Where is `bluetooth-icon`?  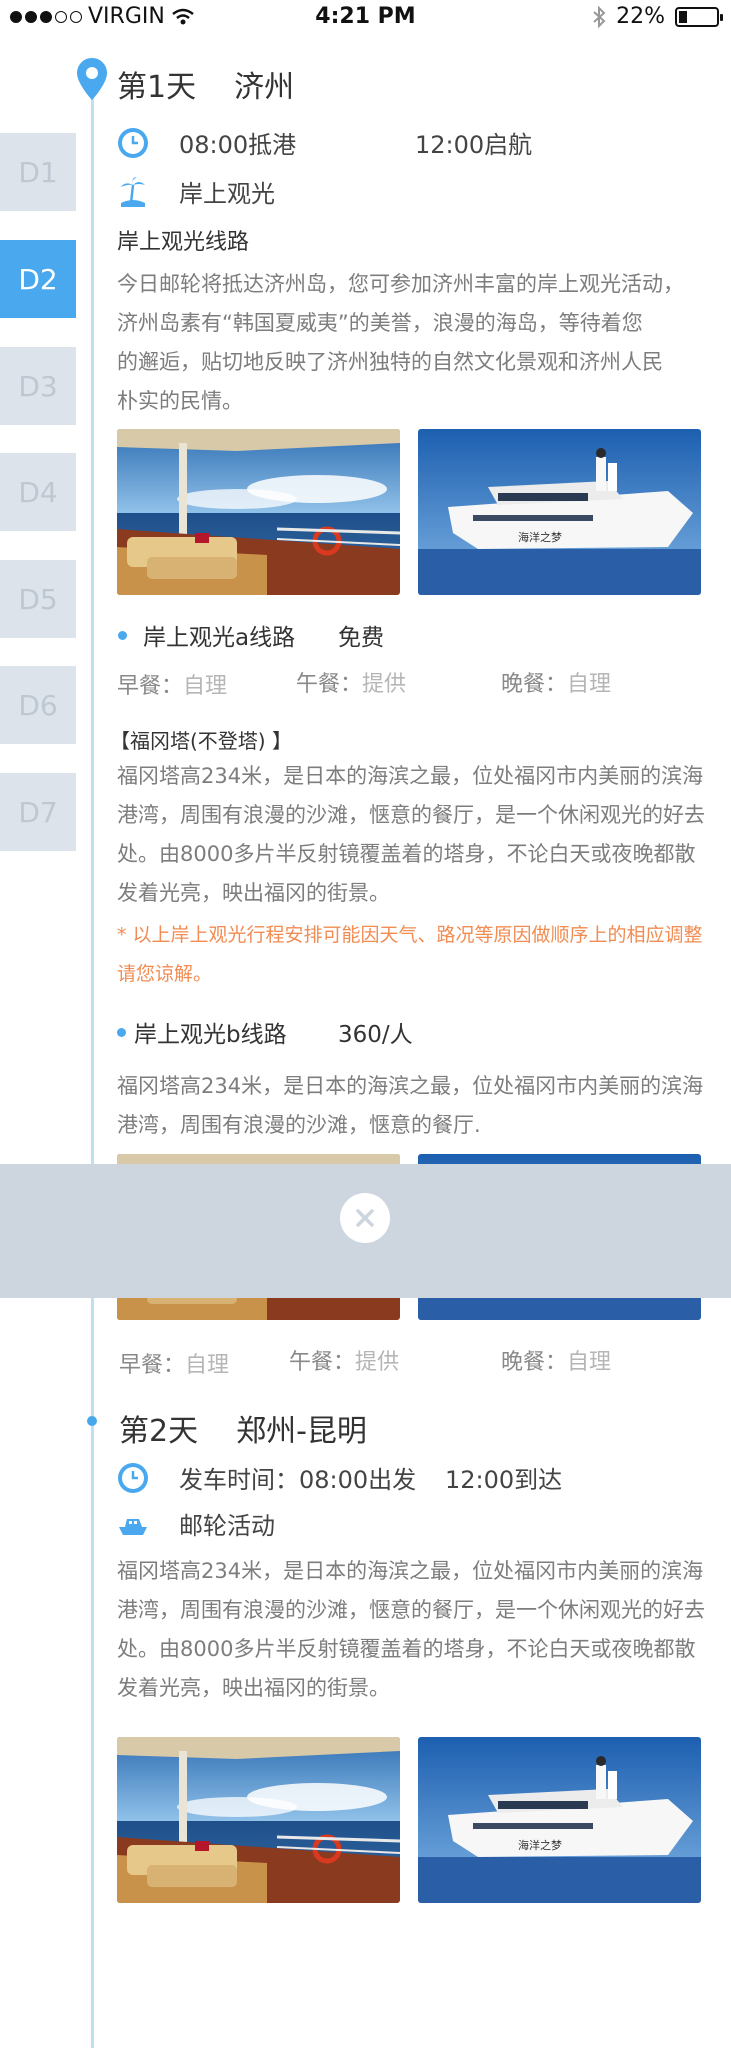
bluetooth-icon is located at coordinates (599, 16).